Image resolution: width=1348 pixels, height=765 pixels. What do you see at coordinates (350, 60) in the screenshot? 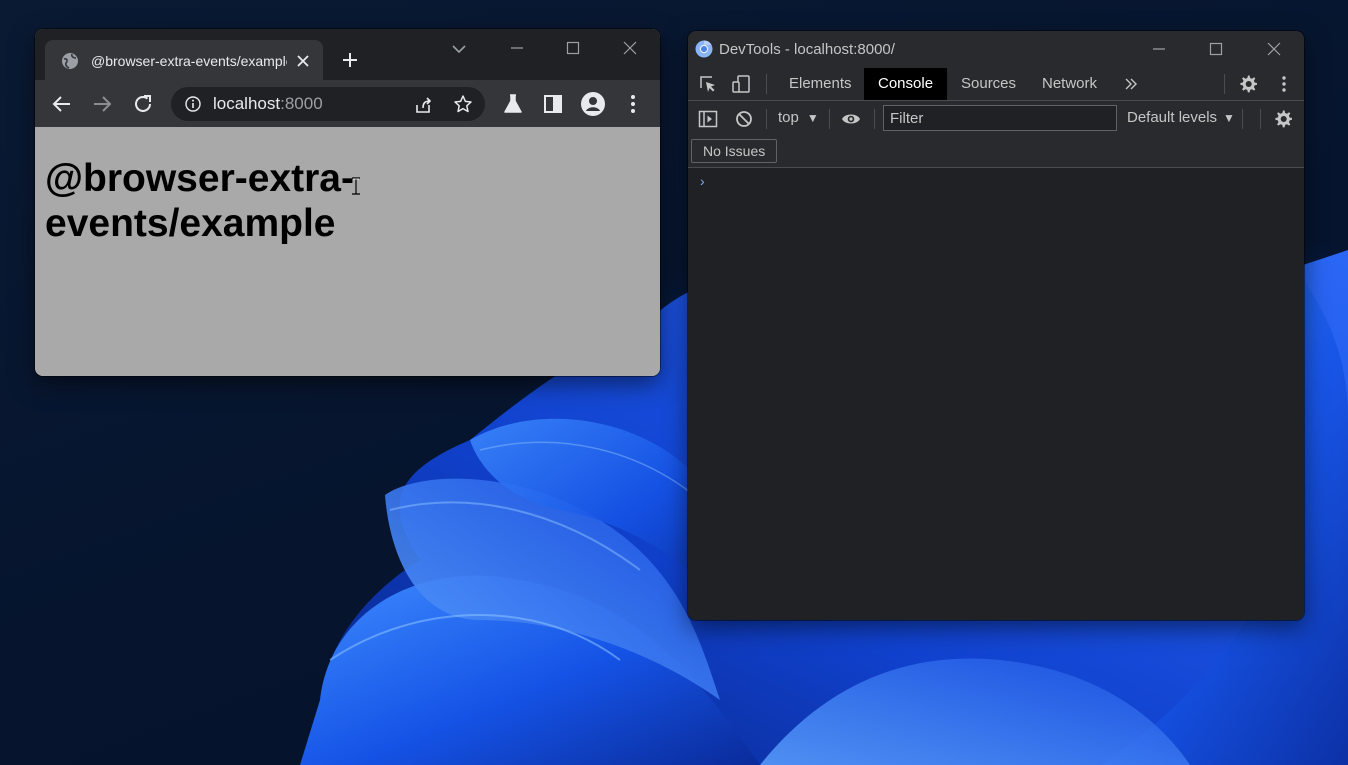
I see `new-tab-icon` at bounding box center [350, 60].